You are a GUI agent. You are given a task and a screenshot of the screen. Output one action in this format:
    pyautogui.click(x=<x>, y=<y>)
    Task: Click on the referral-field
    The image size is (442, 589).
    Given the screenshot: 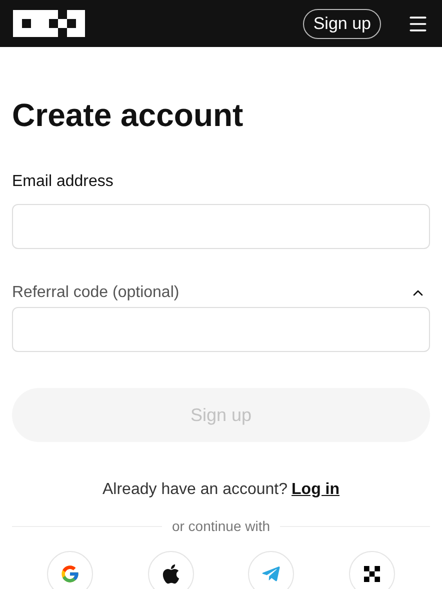 What is the action you would take?
    pyautogui.click(x=221, y=329)
    